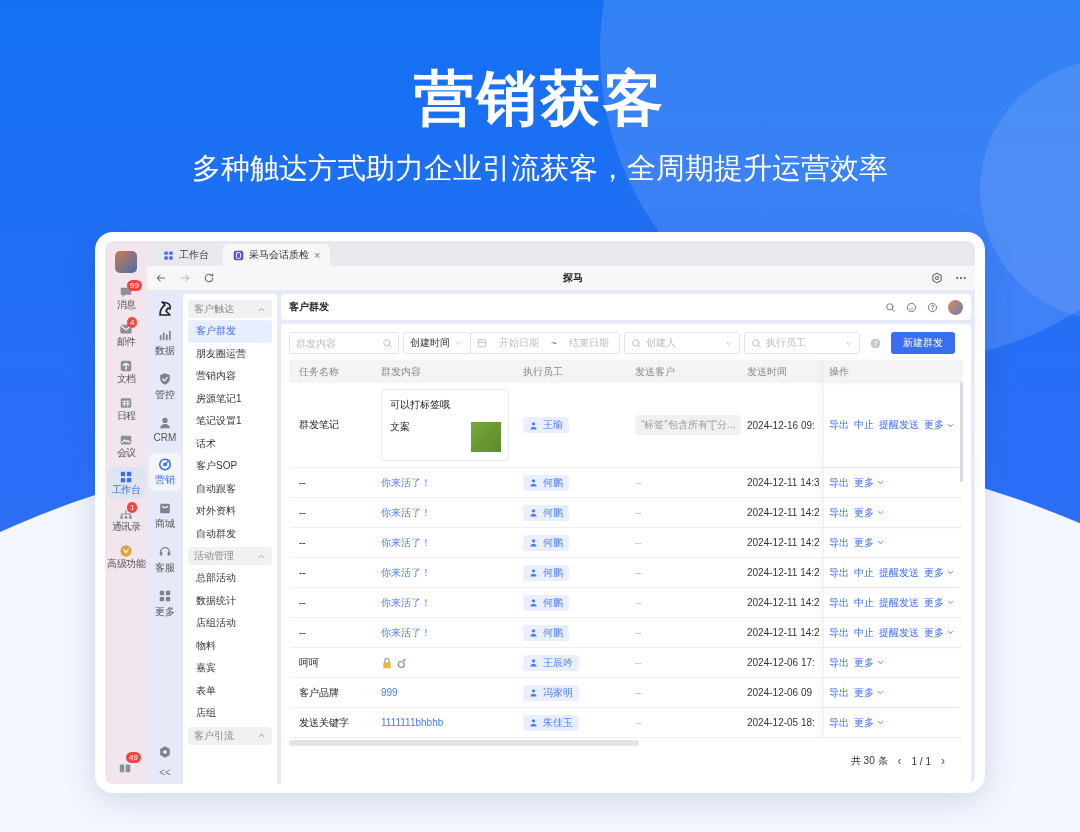 The width and height of the screenshot is (1080, 832). What do you see at coordinates (230, 443) in the screenshot?
I see `sidebar-item: 话术` at bounding box center [230, 443].